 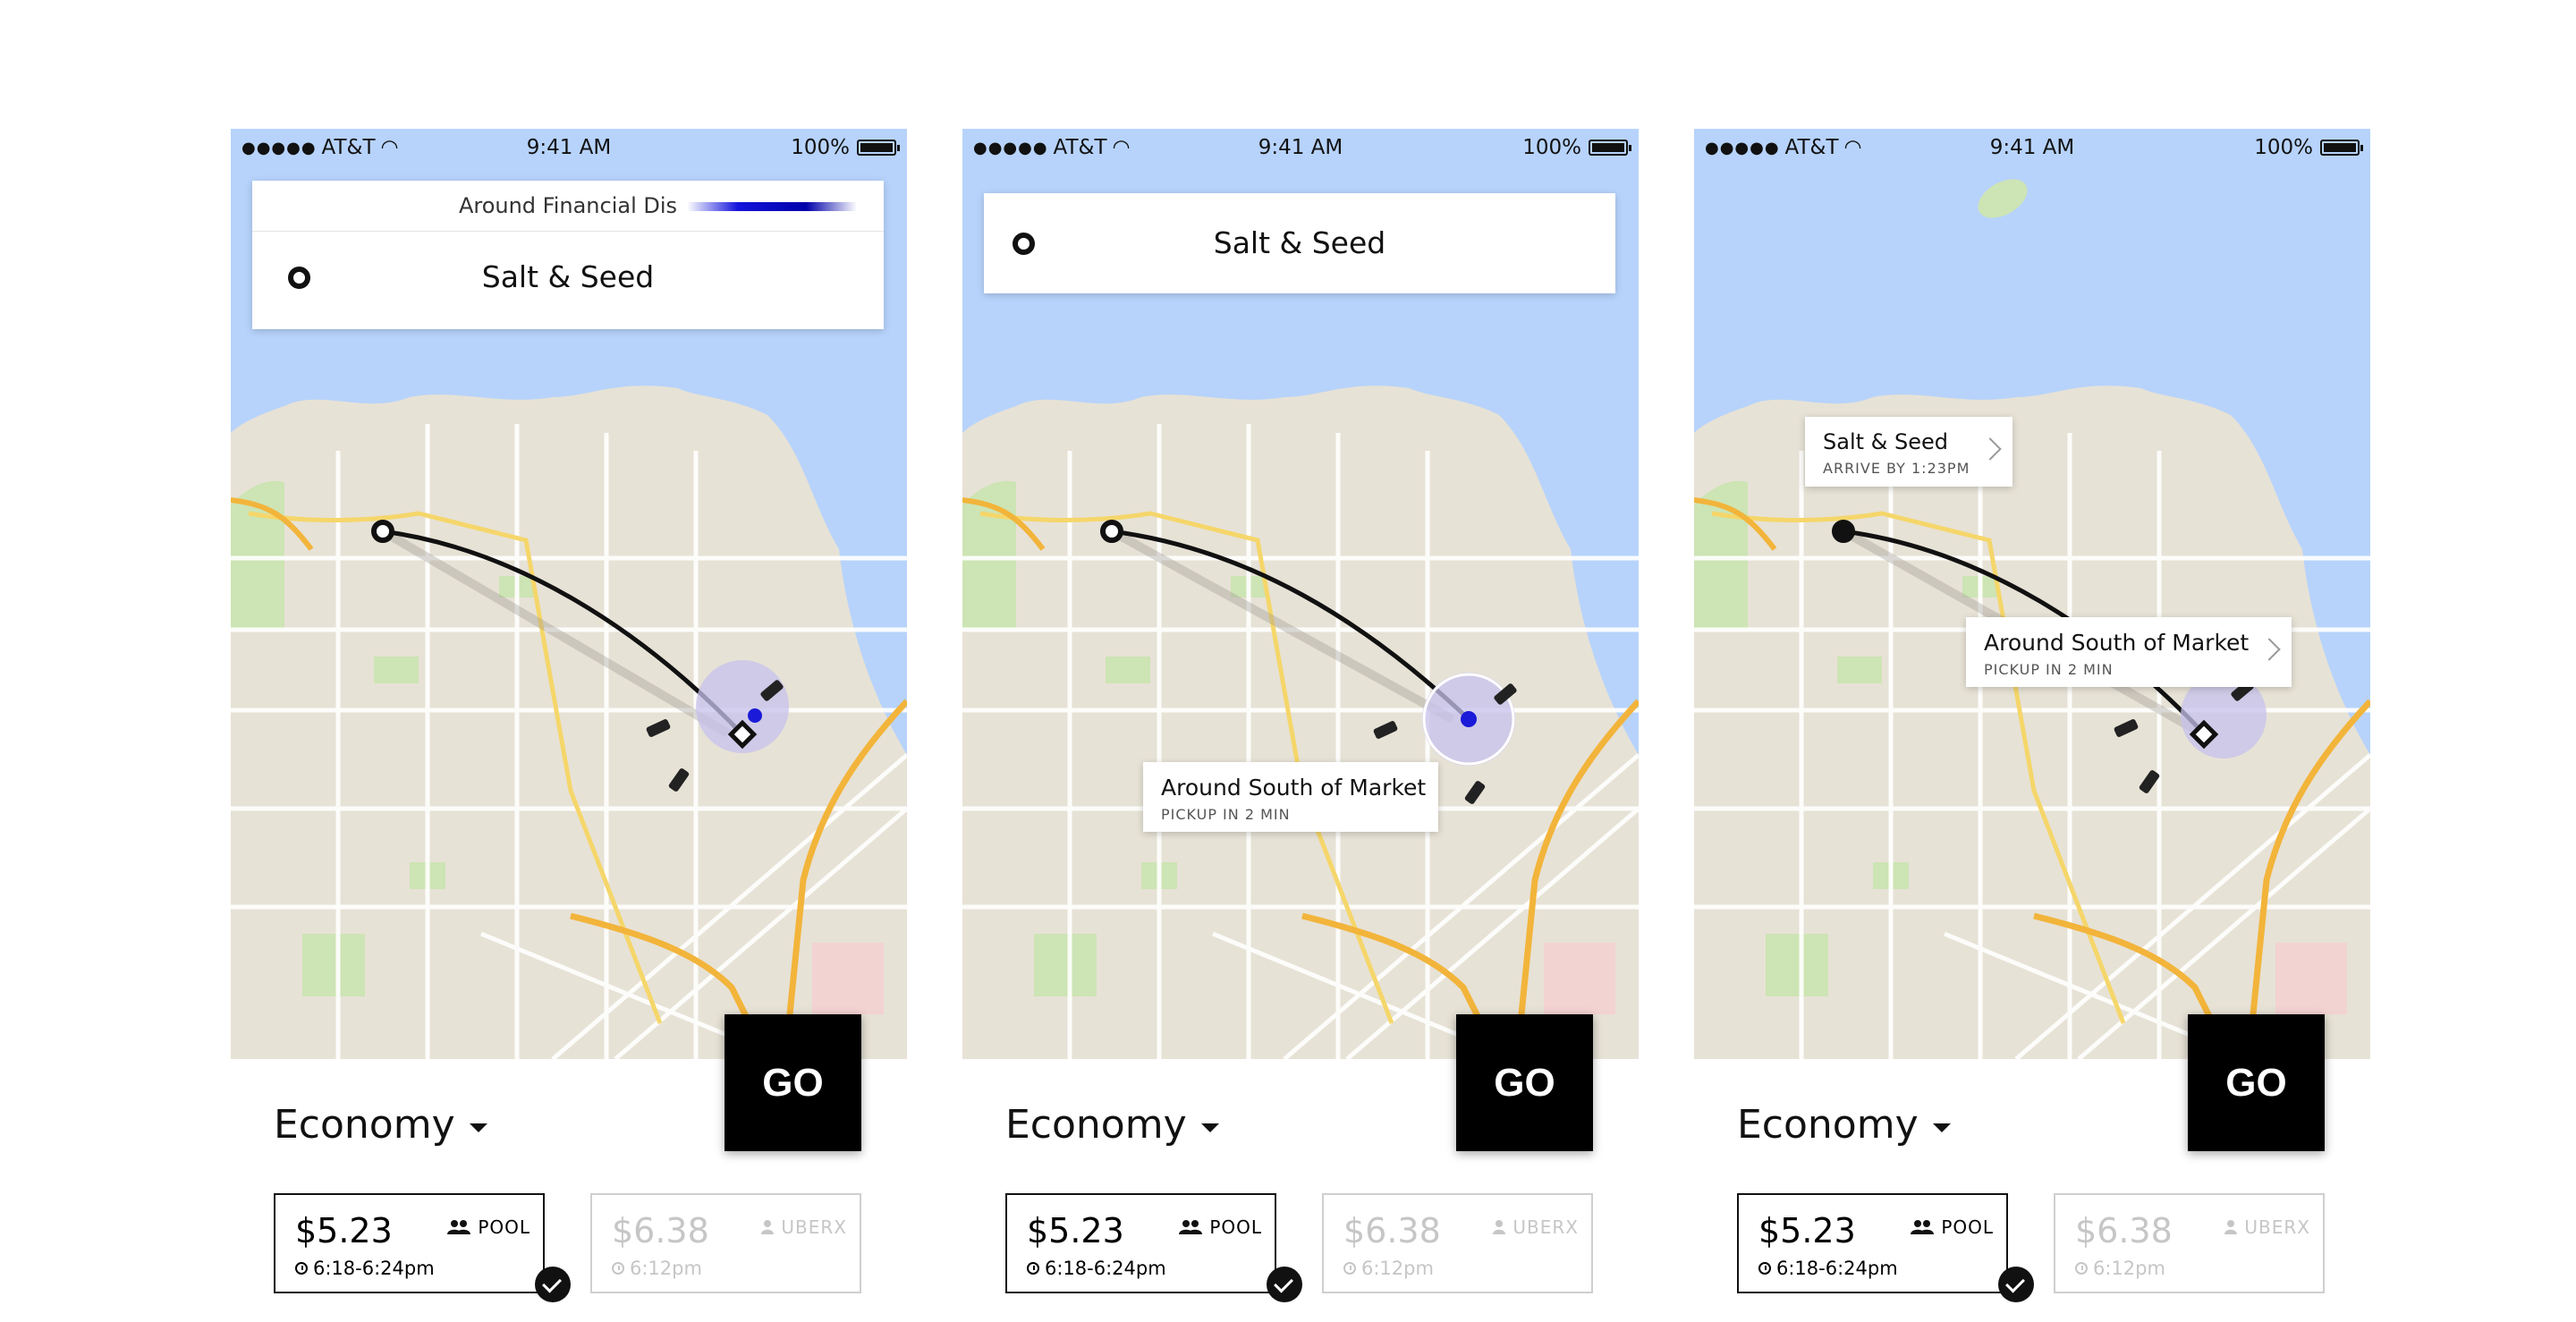 I want to click on destination-tooltip: Salt & Seed ARRIVE BY 1:23PM, so click(x=1908, y=452).